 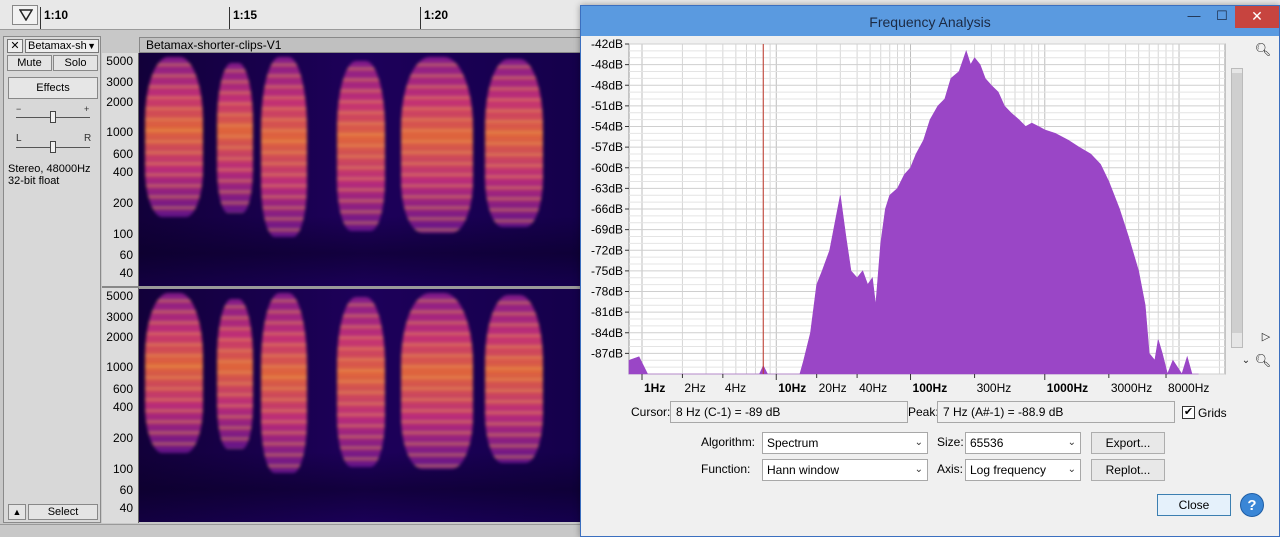 What do you see at coordinates (1023, 470) in the screenshot?
I see `axis-select: Log frequency ⌄` at bounding box center [1023, 470].